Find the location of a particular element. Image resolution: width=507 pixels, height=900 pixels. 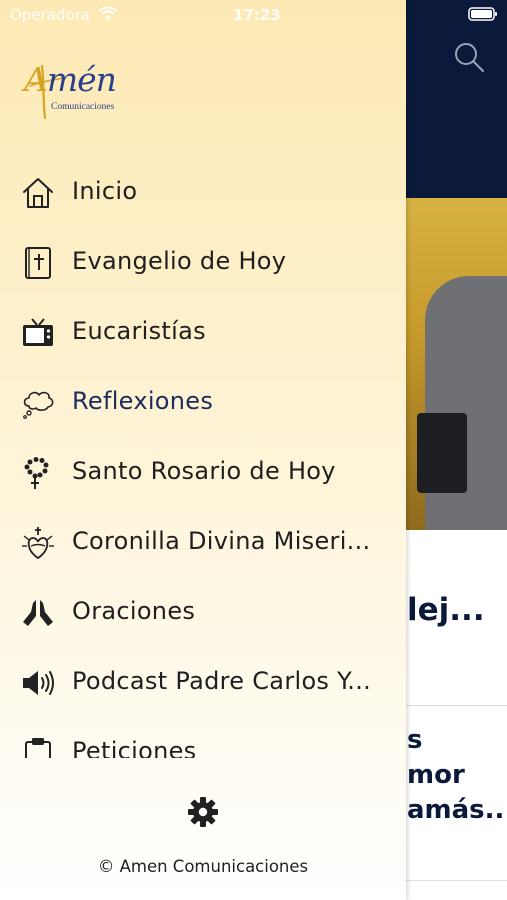

wifi-icon is located at coordinates (108, 13).